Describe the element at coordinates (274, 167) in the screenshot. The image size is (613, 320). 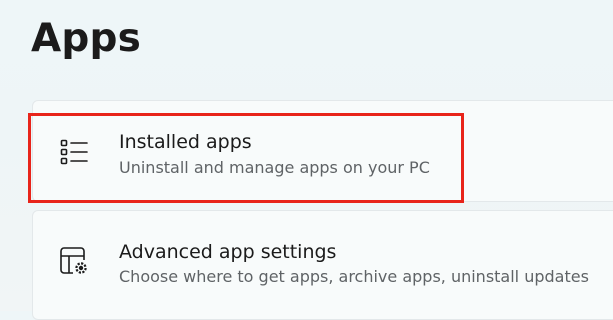
I see `installed-apps-subtitle: Uninstall and manage apps on your PC` at that location.